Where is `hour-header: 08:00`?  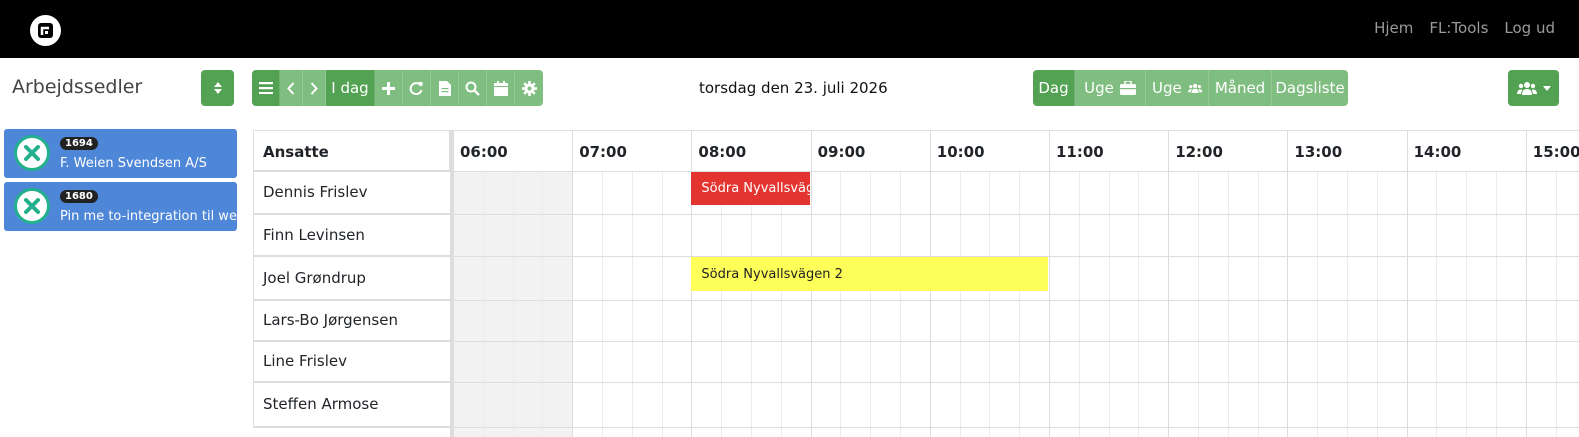 hour-header: 08:00 is located at coordinates (751, 150).